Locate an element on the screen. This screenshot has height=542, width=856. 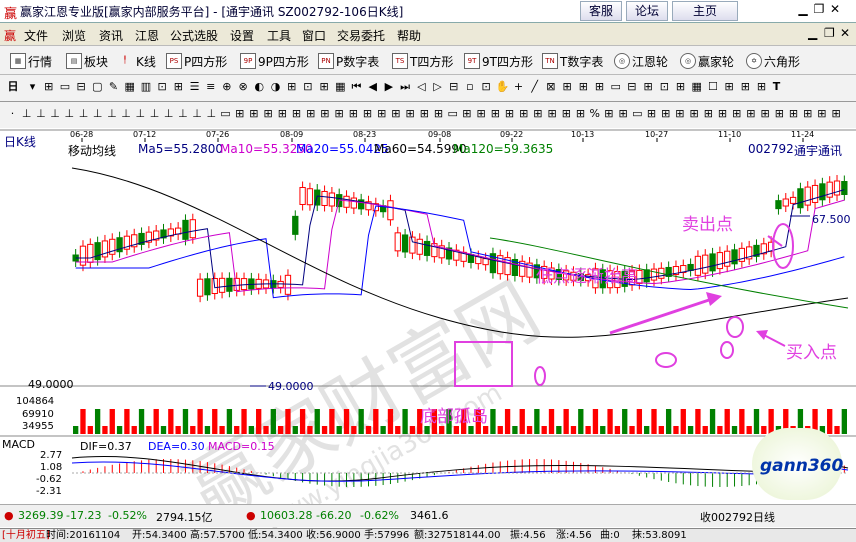
chart-tool-icon: ▥ is located at coordinates (145, 87).